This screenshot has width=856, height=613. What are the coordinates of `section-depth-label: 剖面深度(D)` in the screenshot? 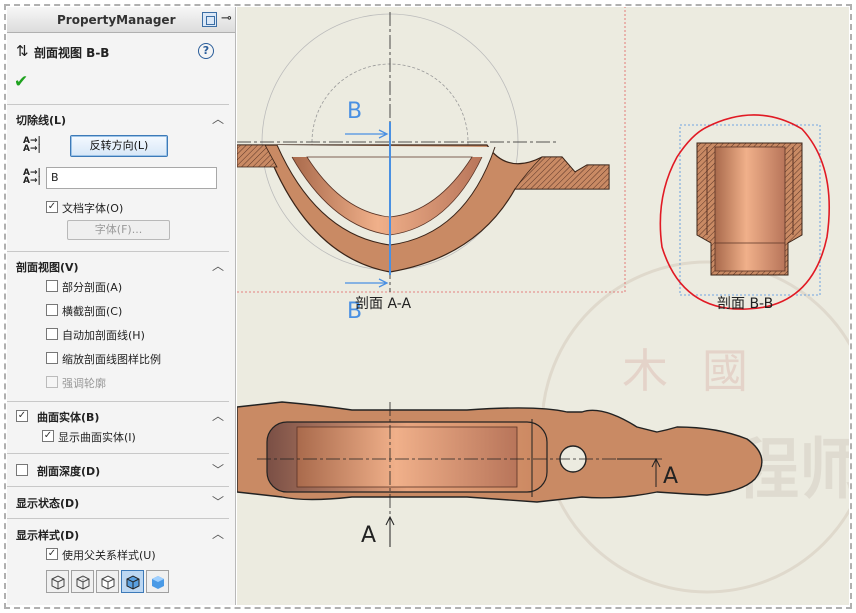 It's located at (69, 471).